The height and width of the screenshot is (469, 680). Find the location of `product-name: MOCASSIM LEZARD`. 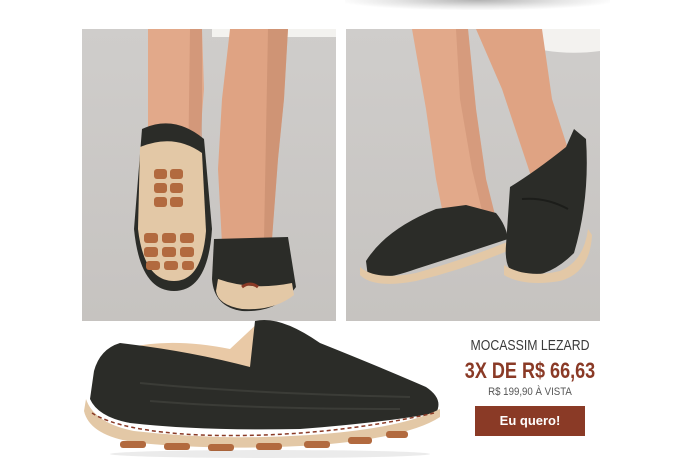

product-name: MOCASSIM LEZARD is located at coordinates (530, 345).